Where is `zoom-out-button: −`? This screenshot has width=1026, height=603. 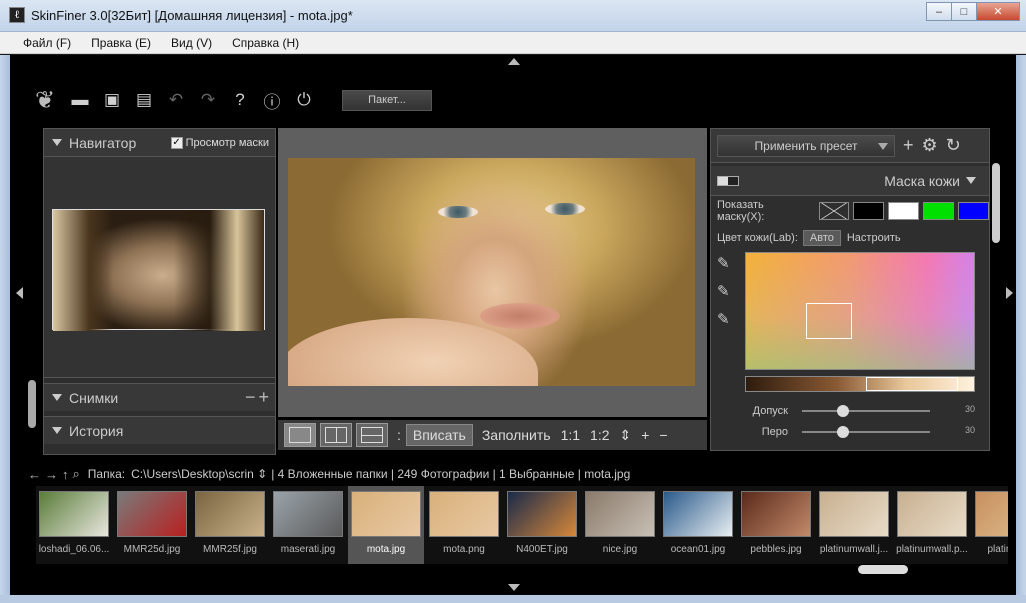
zoom-out-button: − is located at coordinates (663, 435).